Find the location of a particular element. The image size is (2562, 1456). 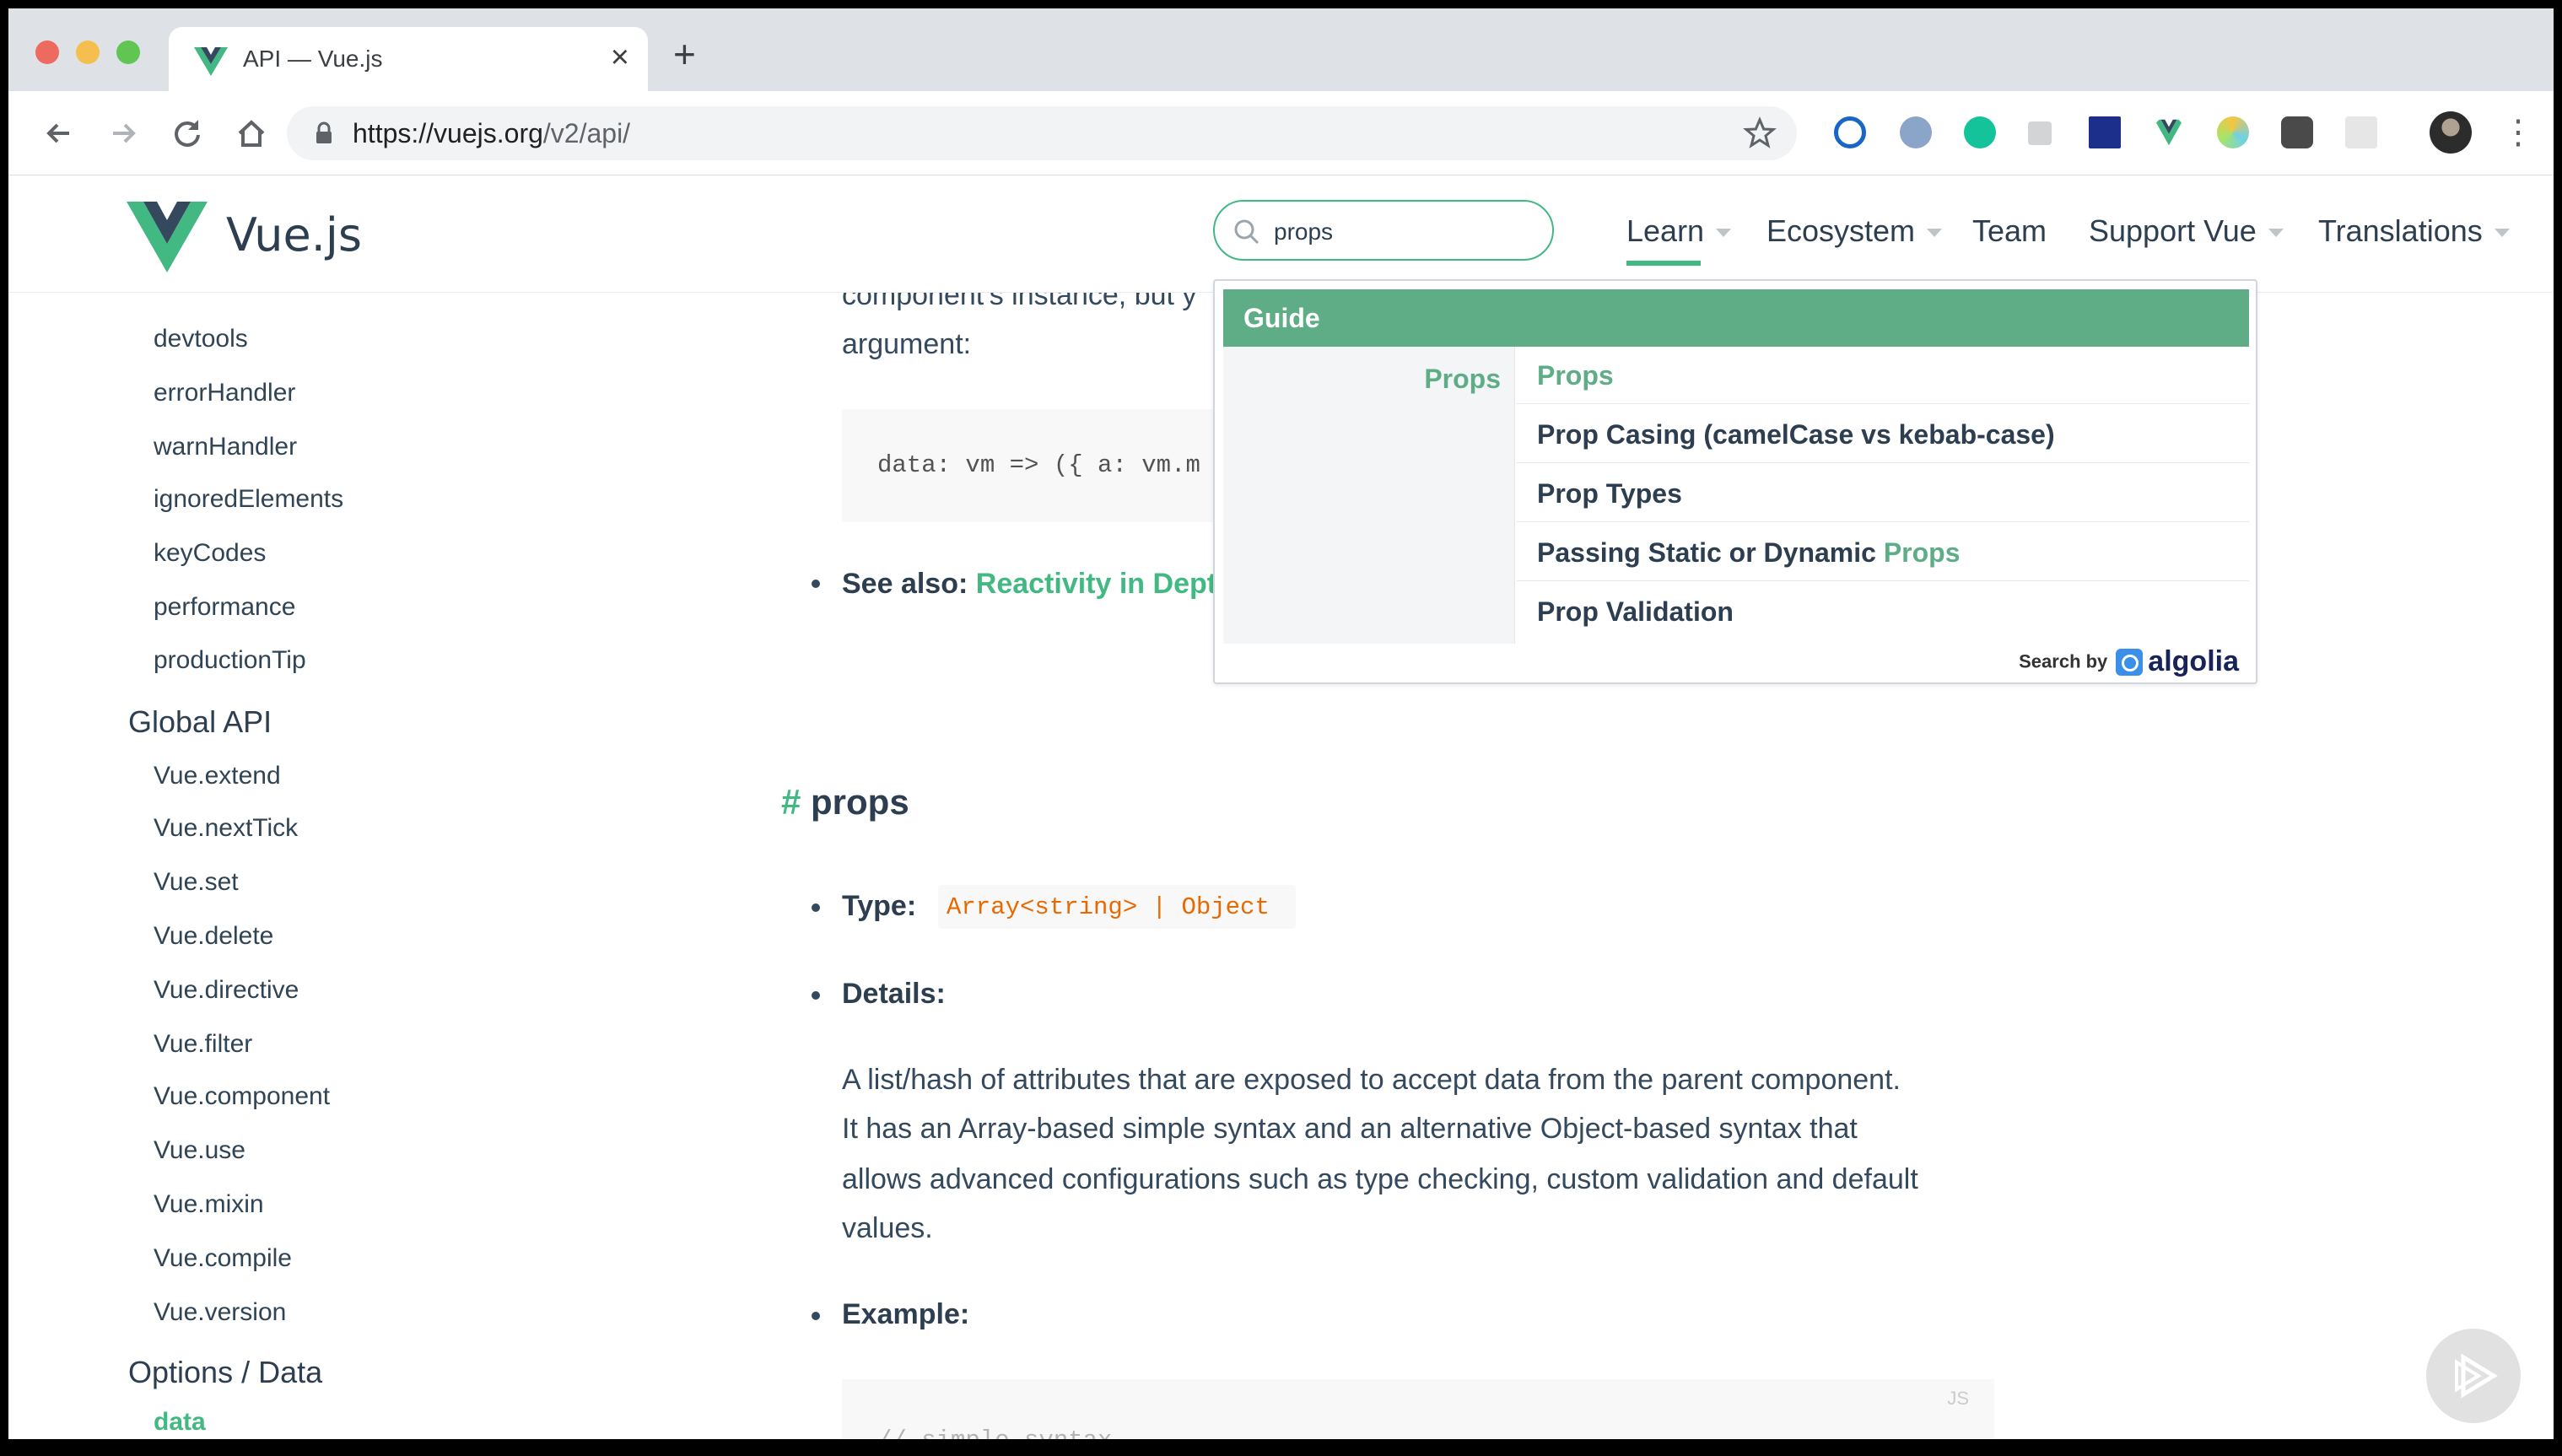

gray-ext-icon is located at coordinates (2040, 133).